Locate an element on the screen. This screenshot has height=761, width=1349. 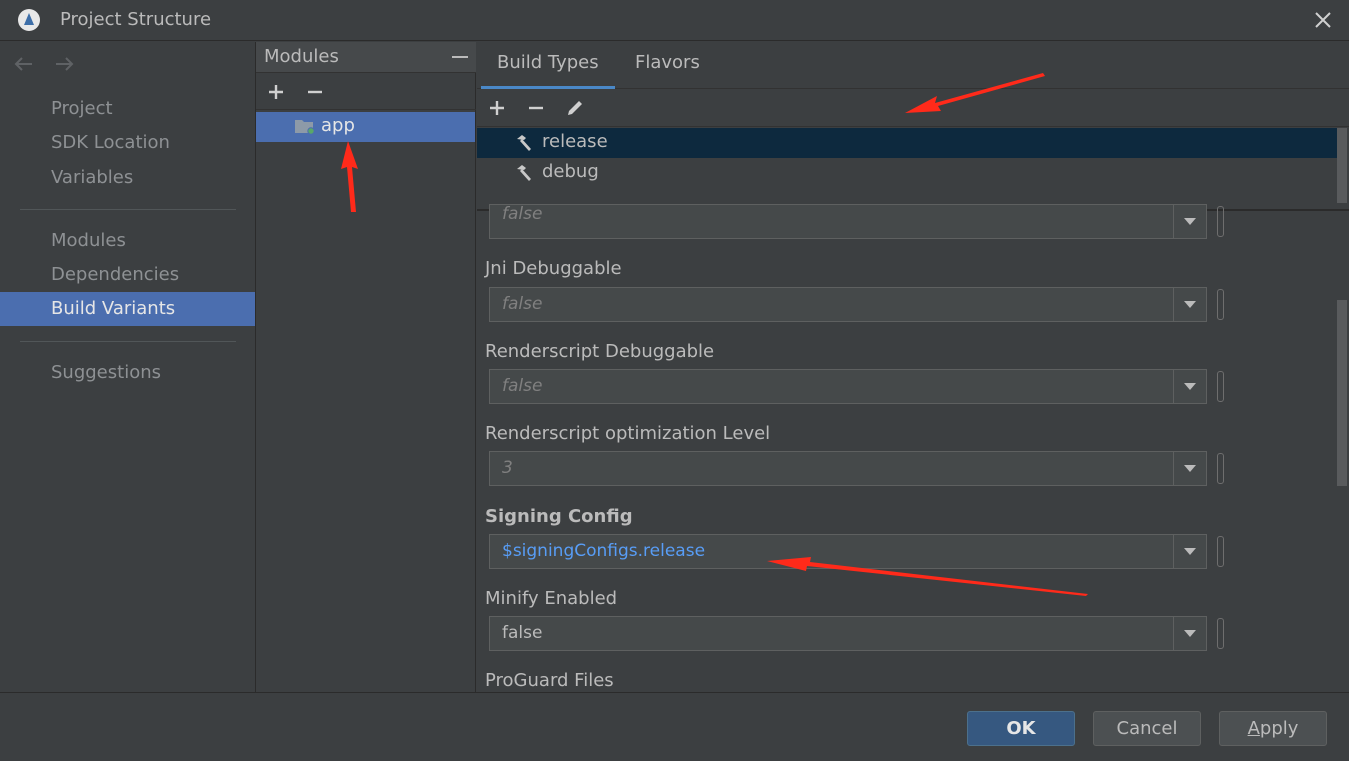
build-type-debug: debug is located at coordinates (907, 173).